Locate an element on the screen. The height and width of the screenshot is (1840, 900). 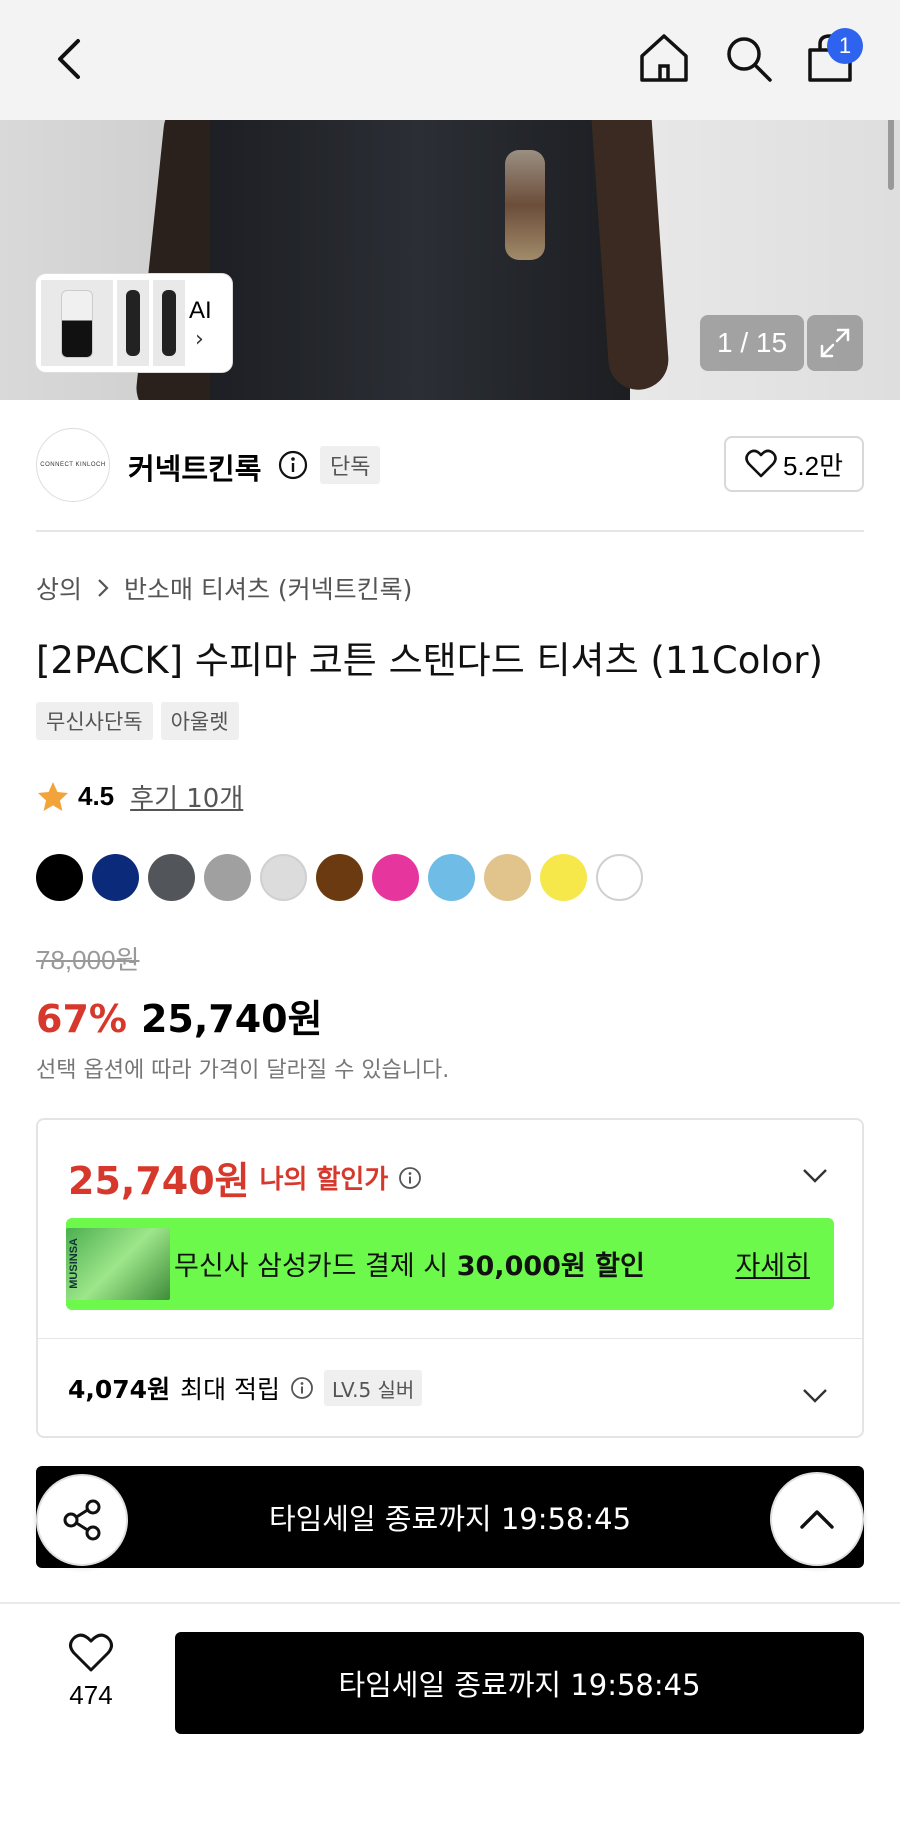
page-scrollbar is located at coordinates (891, 155).